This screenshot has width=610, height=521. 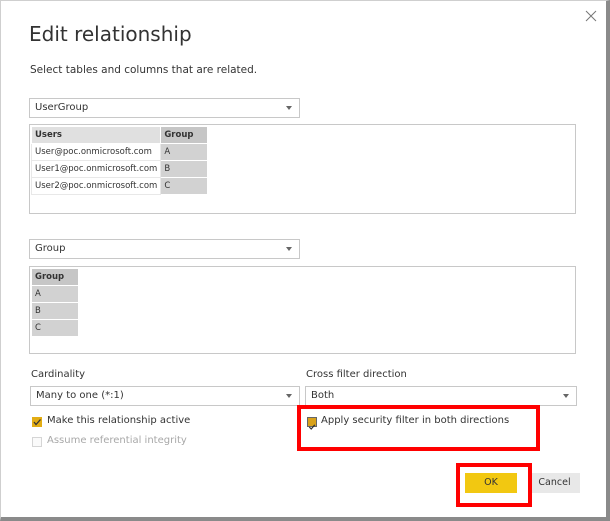 What do you see at coordinates (165, 396) in the screenshot?
I see `cardinality-select: Many to one (*:1)` at bounding box center [165, 396].